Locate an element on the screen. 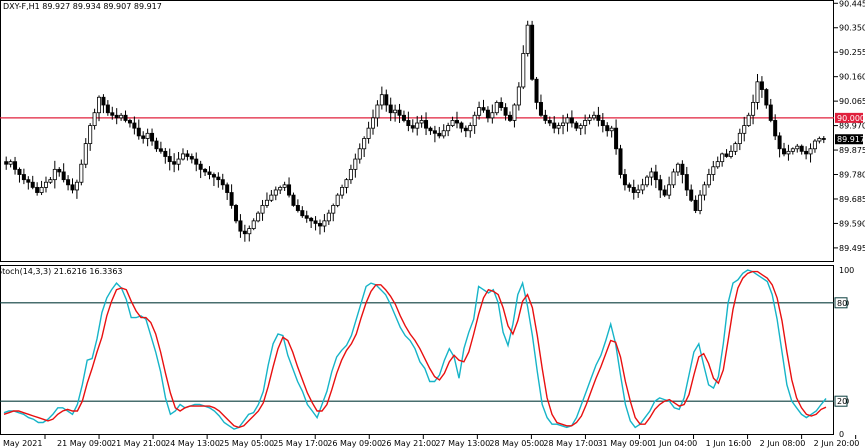 The width and height of the screenshot is (865, 448). time-tick-label: May 2021 is located at coordinates (22, 443).